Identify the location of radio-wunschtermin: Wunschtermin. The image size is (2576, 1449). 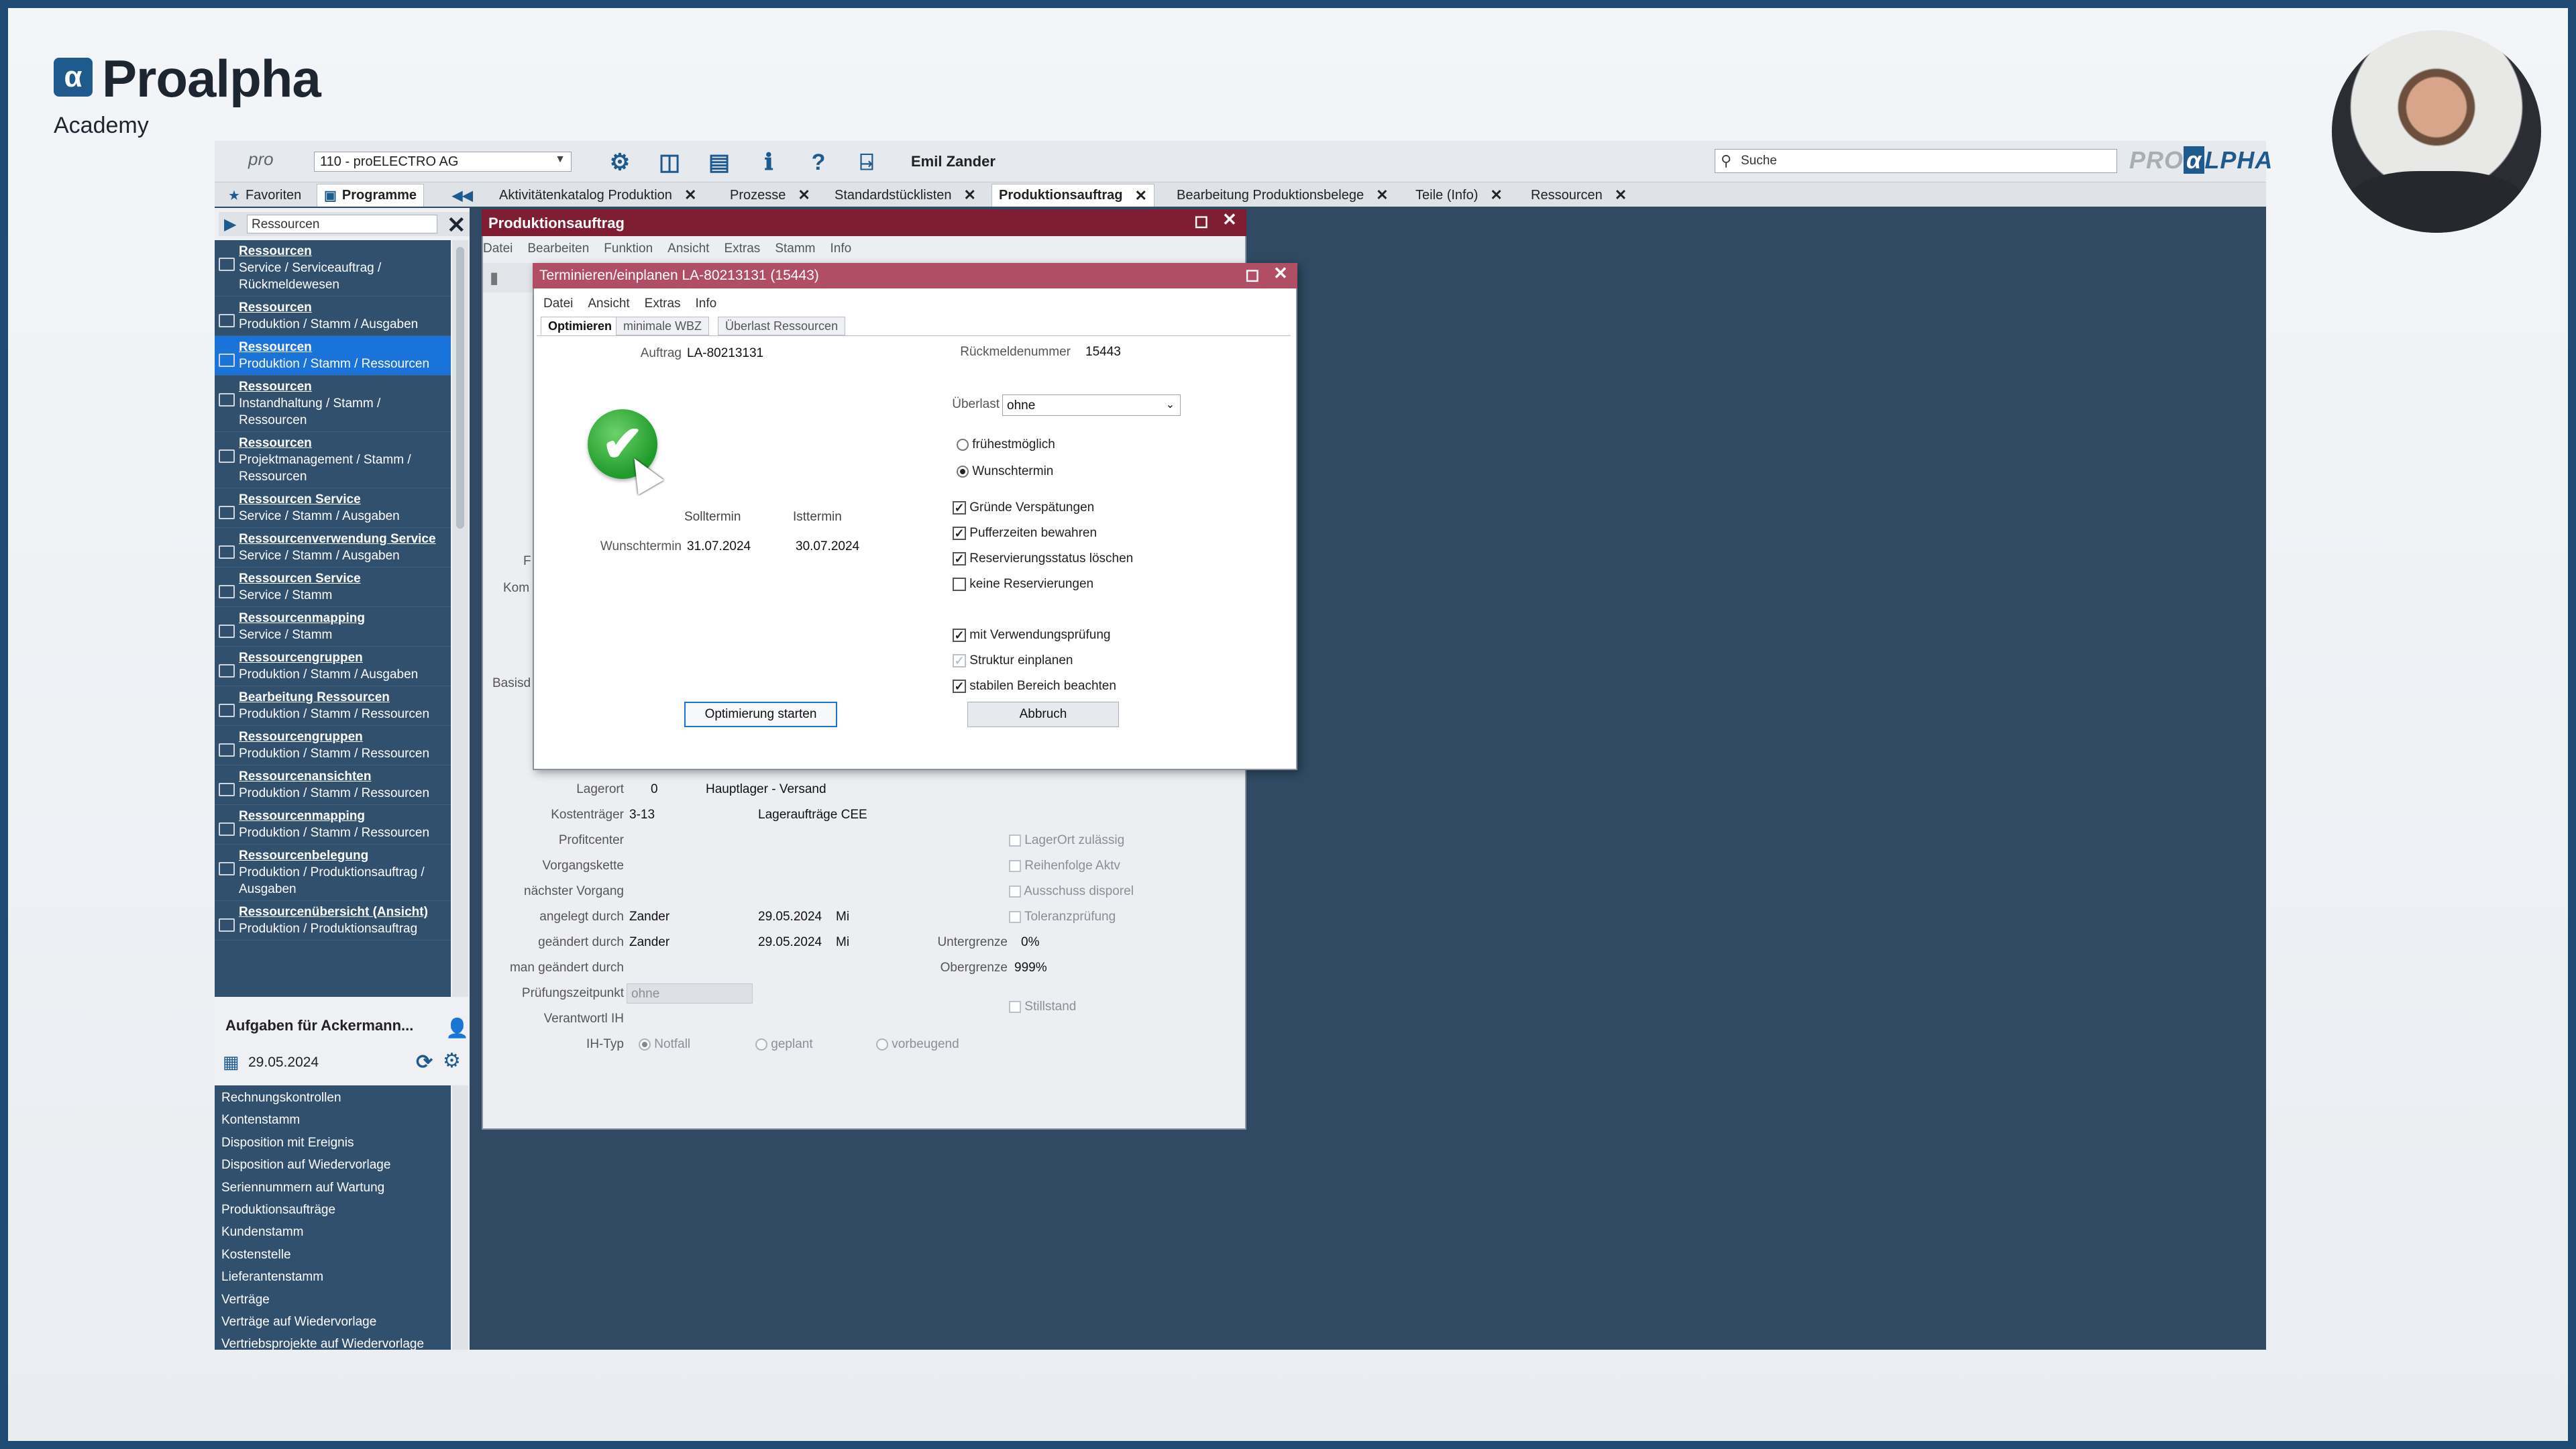
(1005, 471).